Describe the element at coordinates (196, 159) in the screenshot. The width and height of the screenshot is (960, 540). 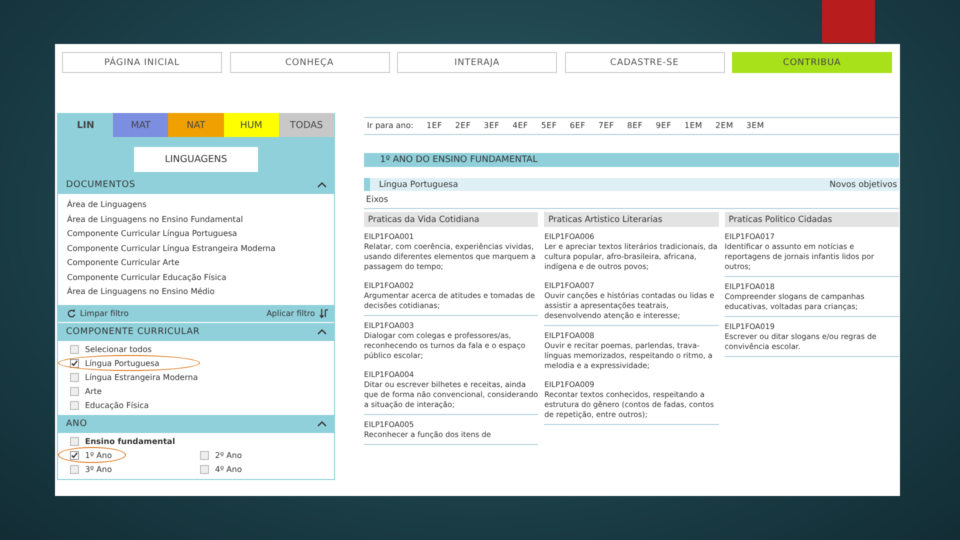
I see `area-title: LINGUAGENS` at that location.